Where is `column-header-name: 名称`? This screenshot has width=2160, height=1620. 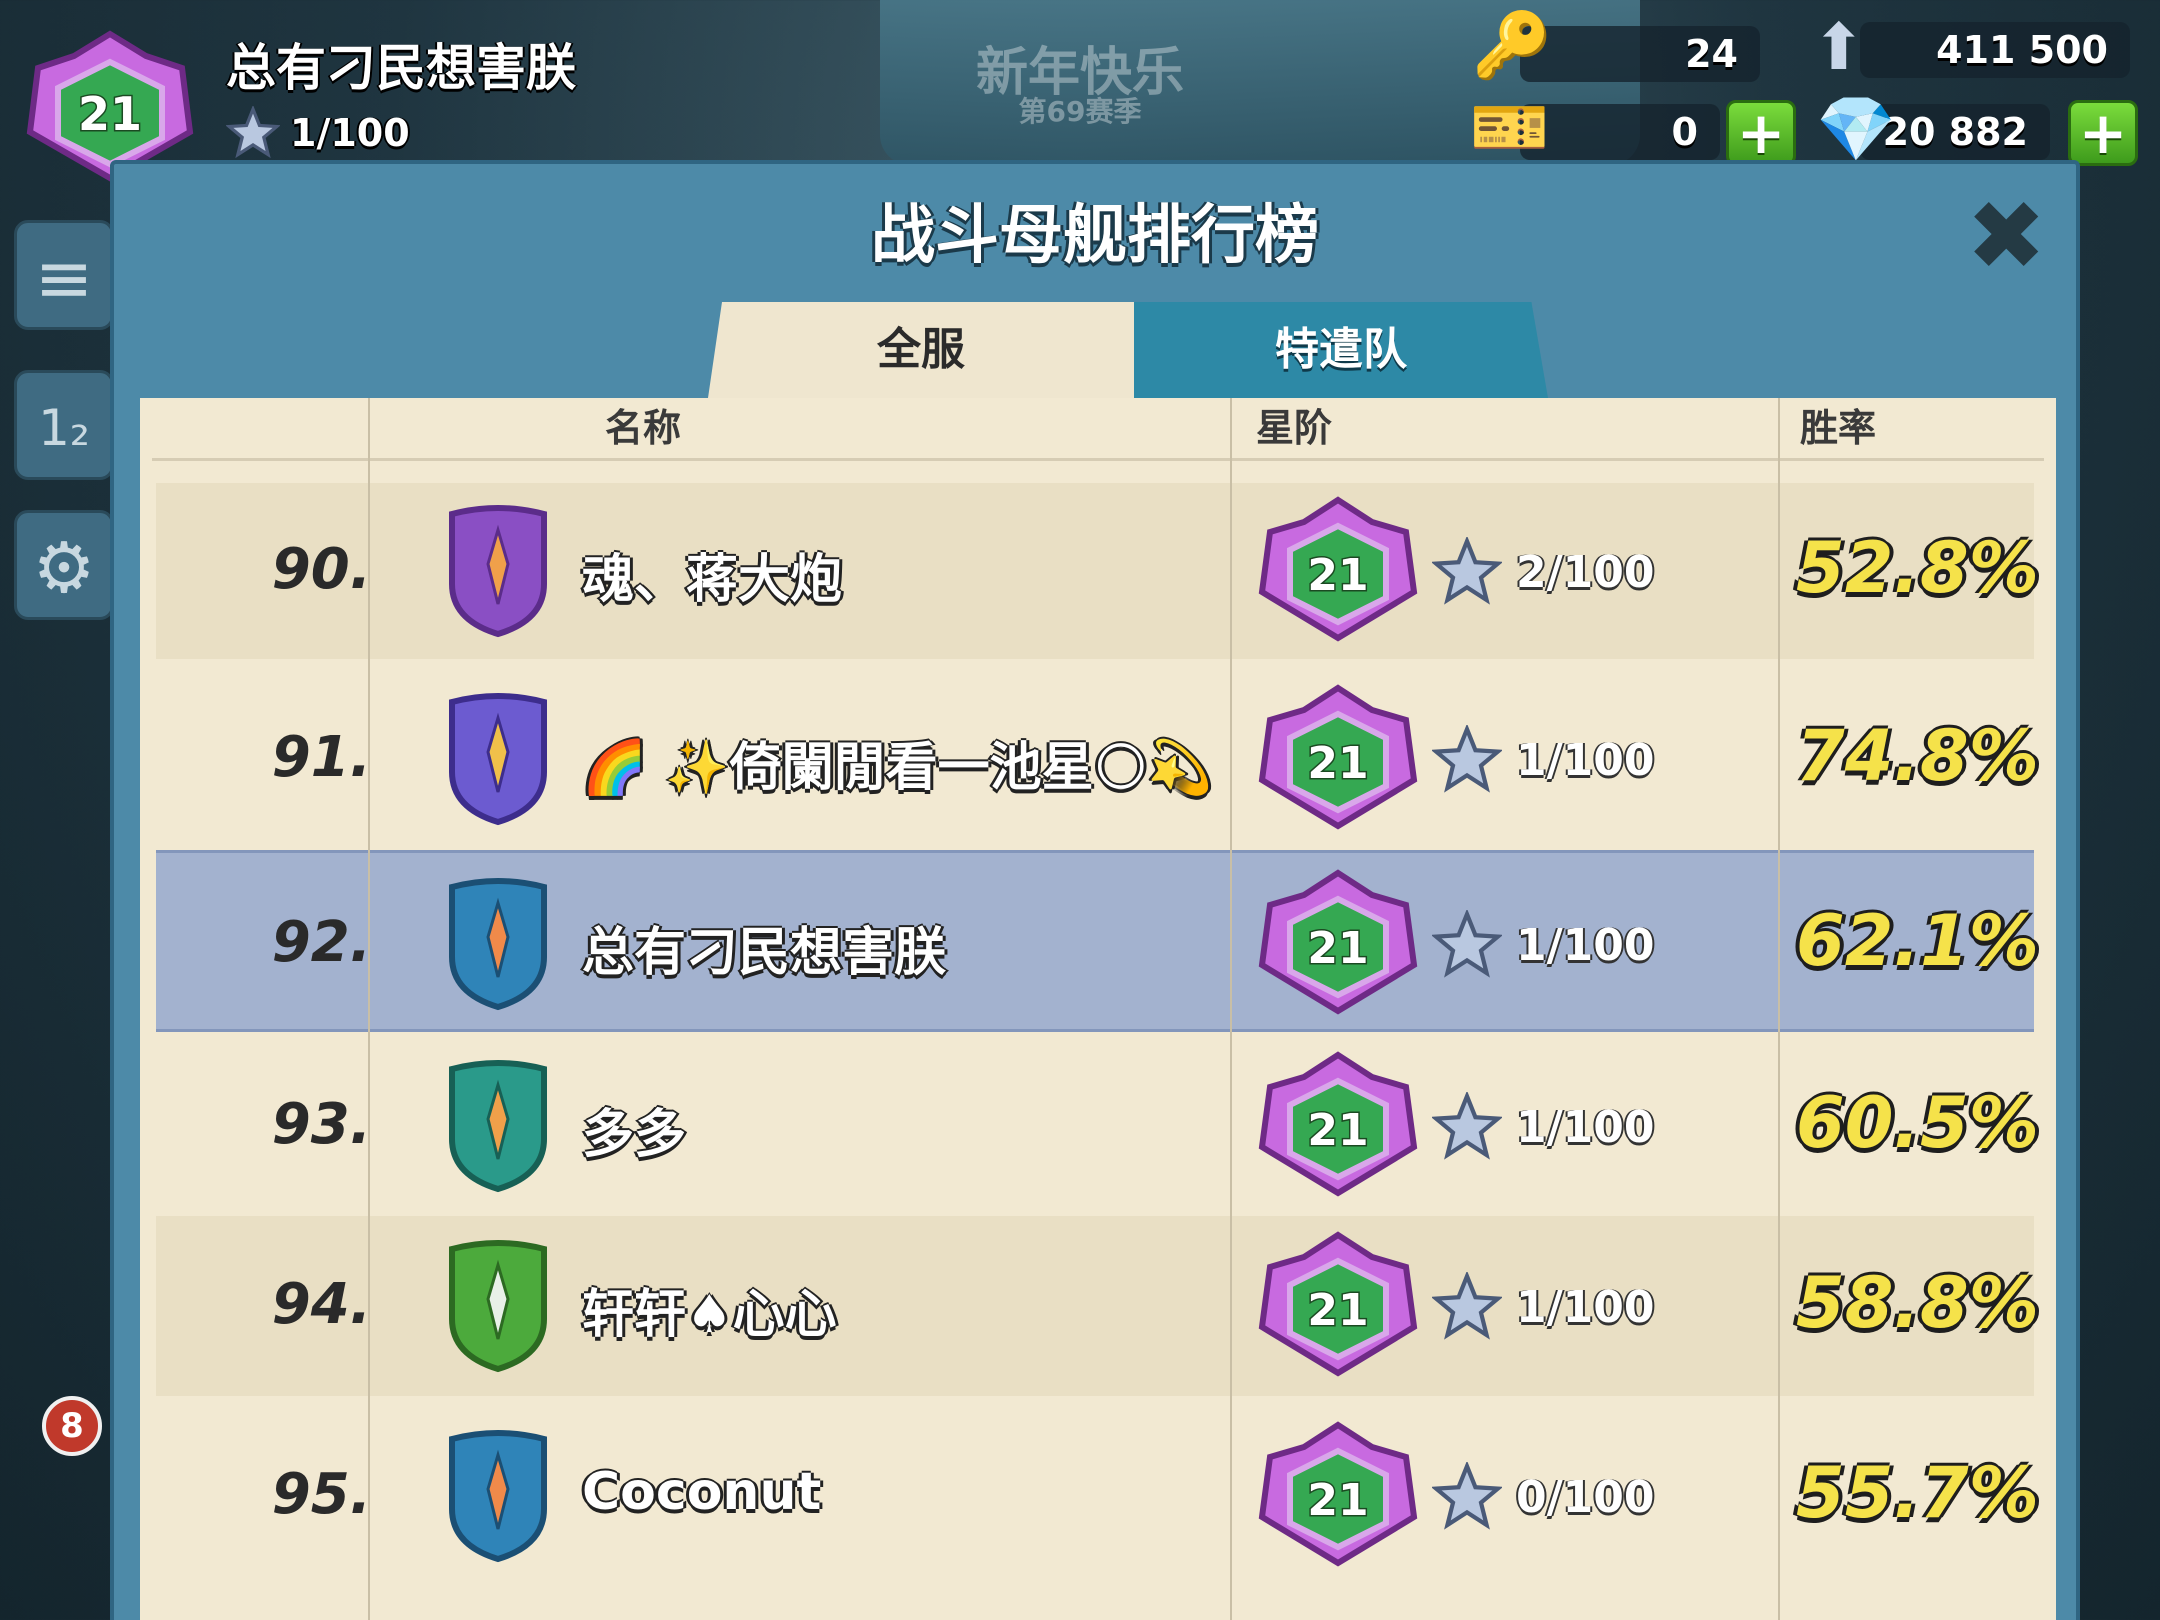 column-header-name: 名称 is located at coordinates (643, 428).